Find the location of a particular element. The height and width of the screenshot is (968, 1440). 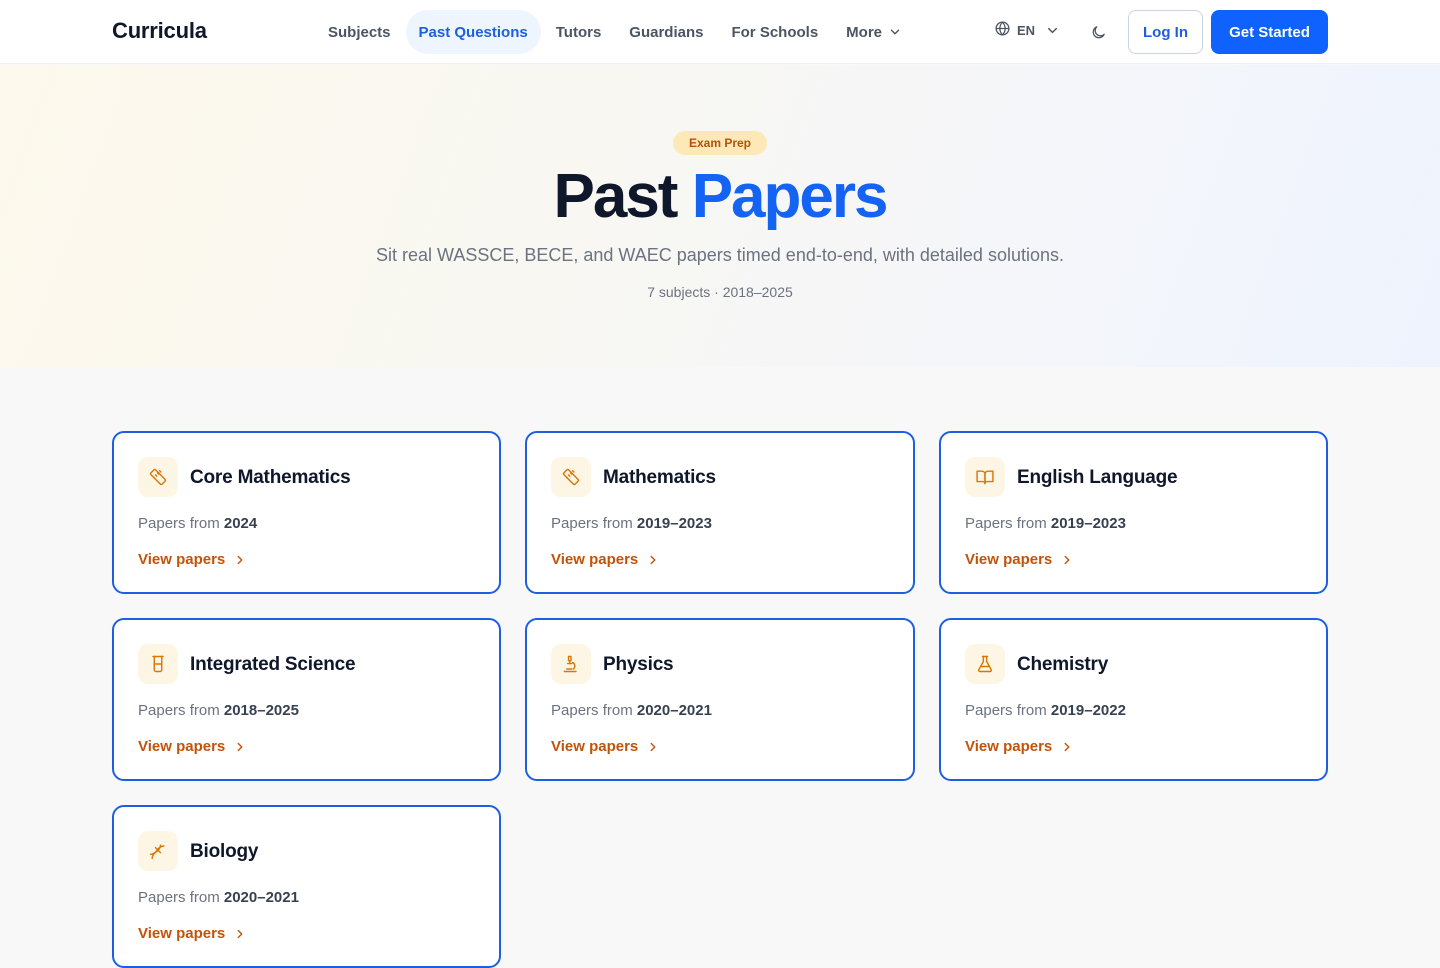

card-title: Integrated Science is located at coordinates (273, 664).